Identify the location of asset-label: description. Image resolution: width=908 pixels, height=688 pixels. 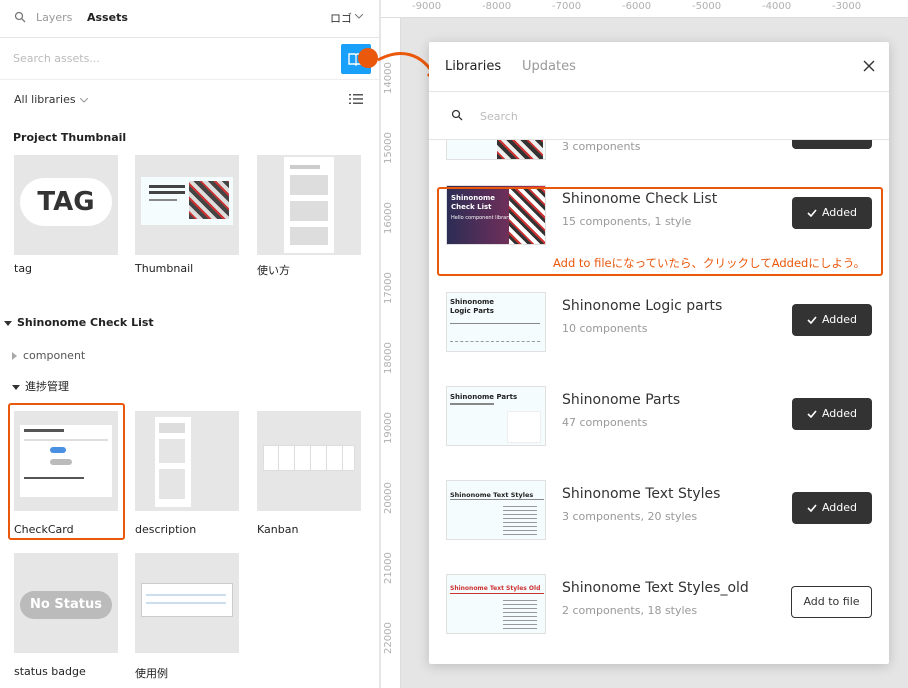
(166, 529).